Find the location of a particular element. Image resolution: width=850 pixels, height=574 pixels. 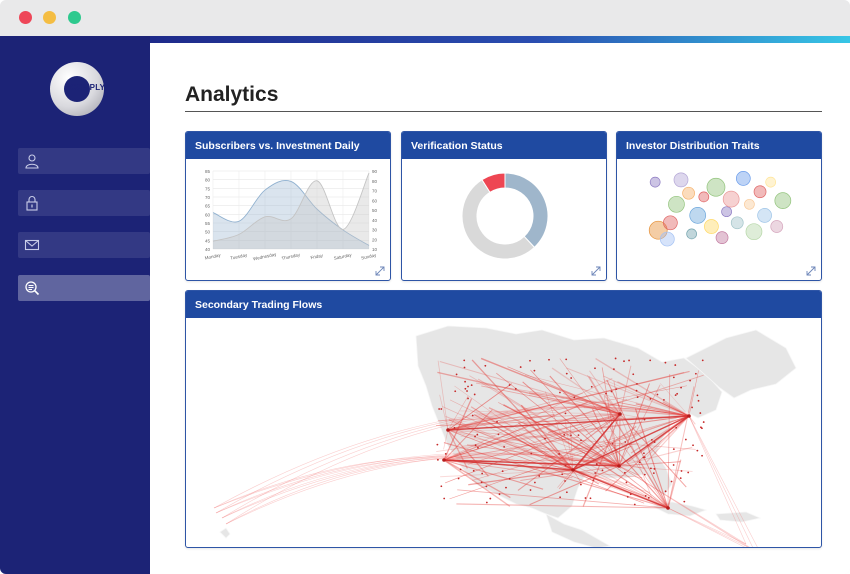

y-left-tick-label: 85 is located at coordinates (208, 171).